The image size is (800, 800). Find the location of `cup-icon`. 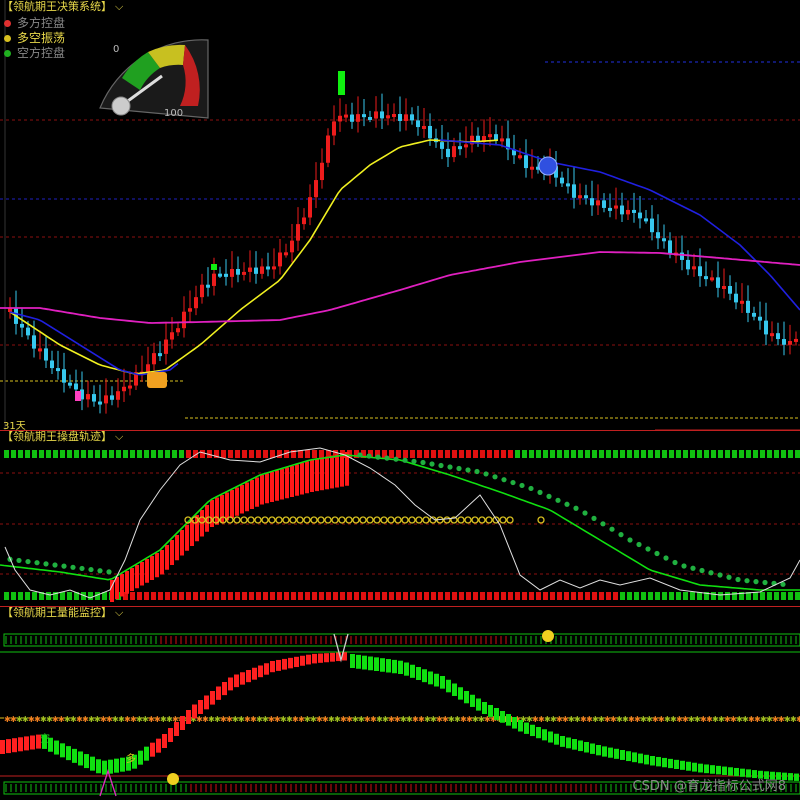

cup-icon is located at coordinates (157, 380).